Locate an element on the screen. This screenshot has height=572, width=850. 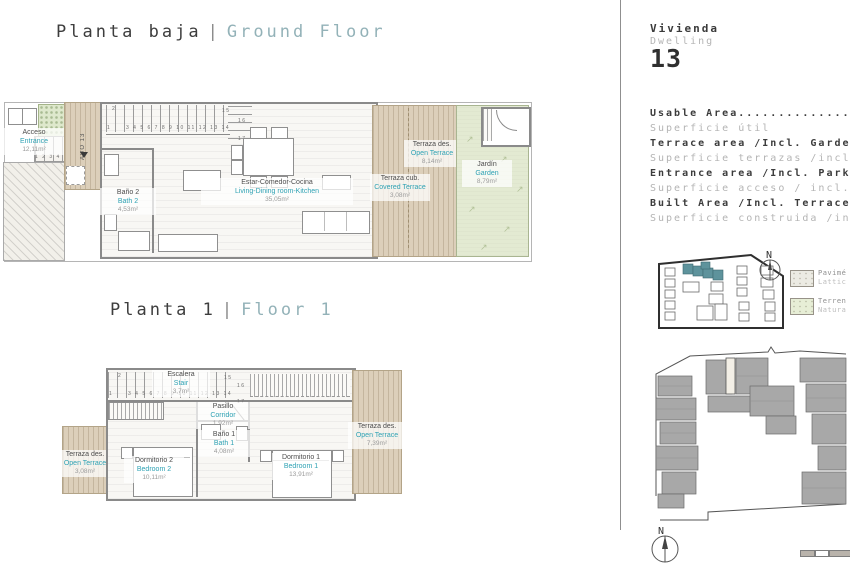
storage-hatch is located at coordinates (487, 125).